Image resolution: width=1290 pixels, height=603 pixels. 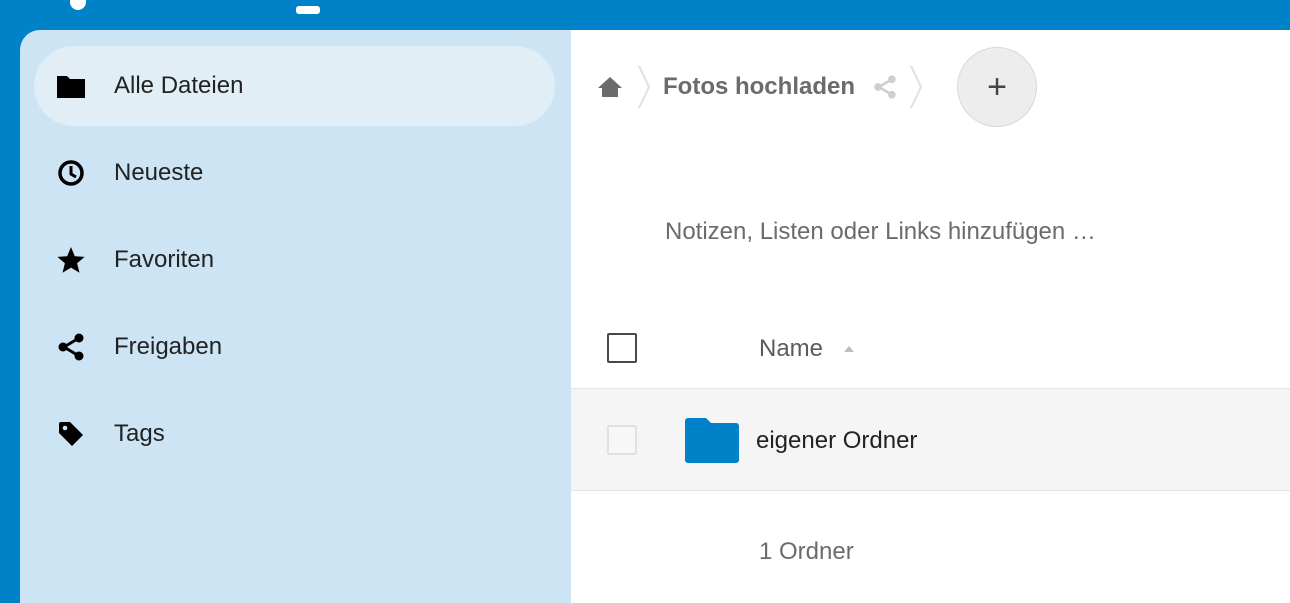 I want to click on clock-icon, so click(x=71, y=173).